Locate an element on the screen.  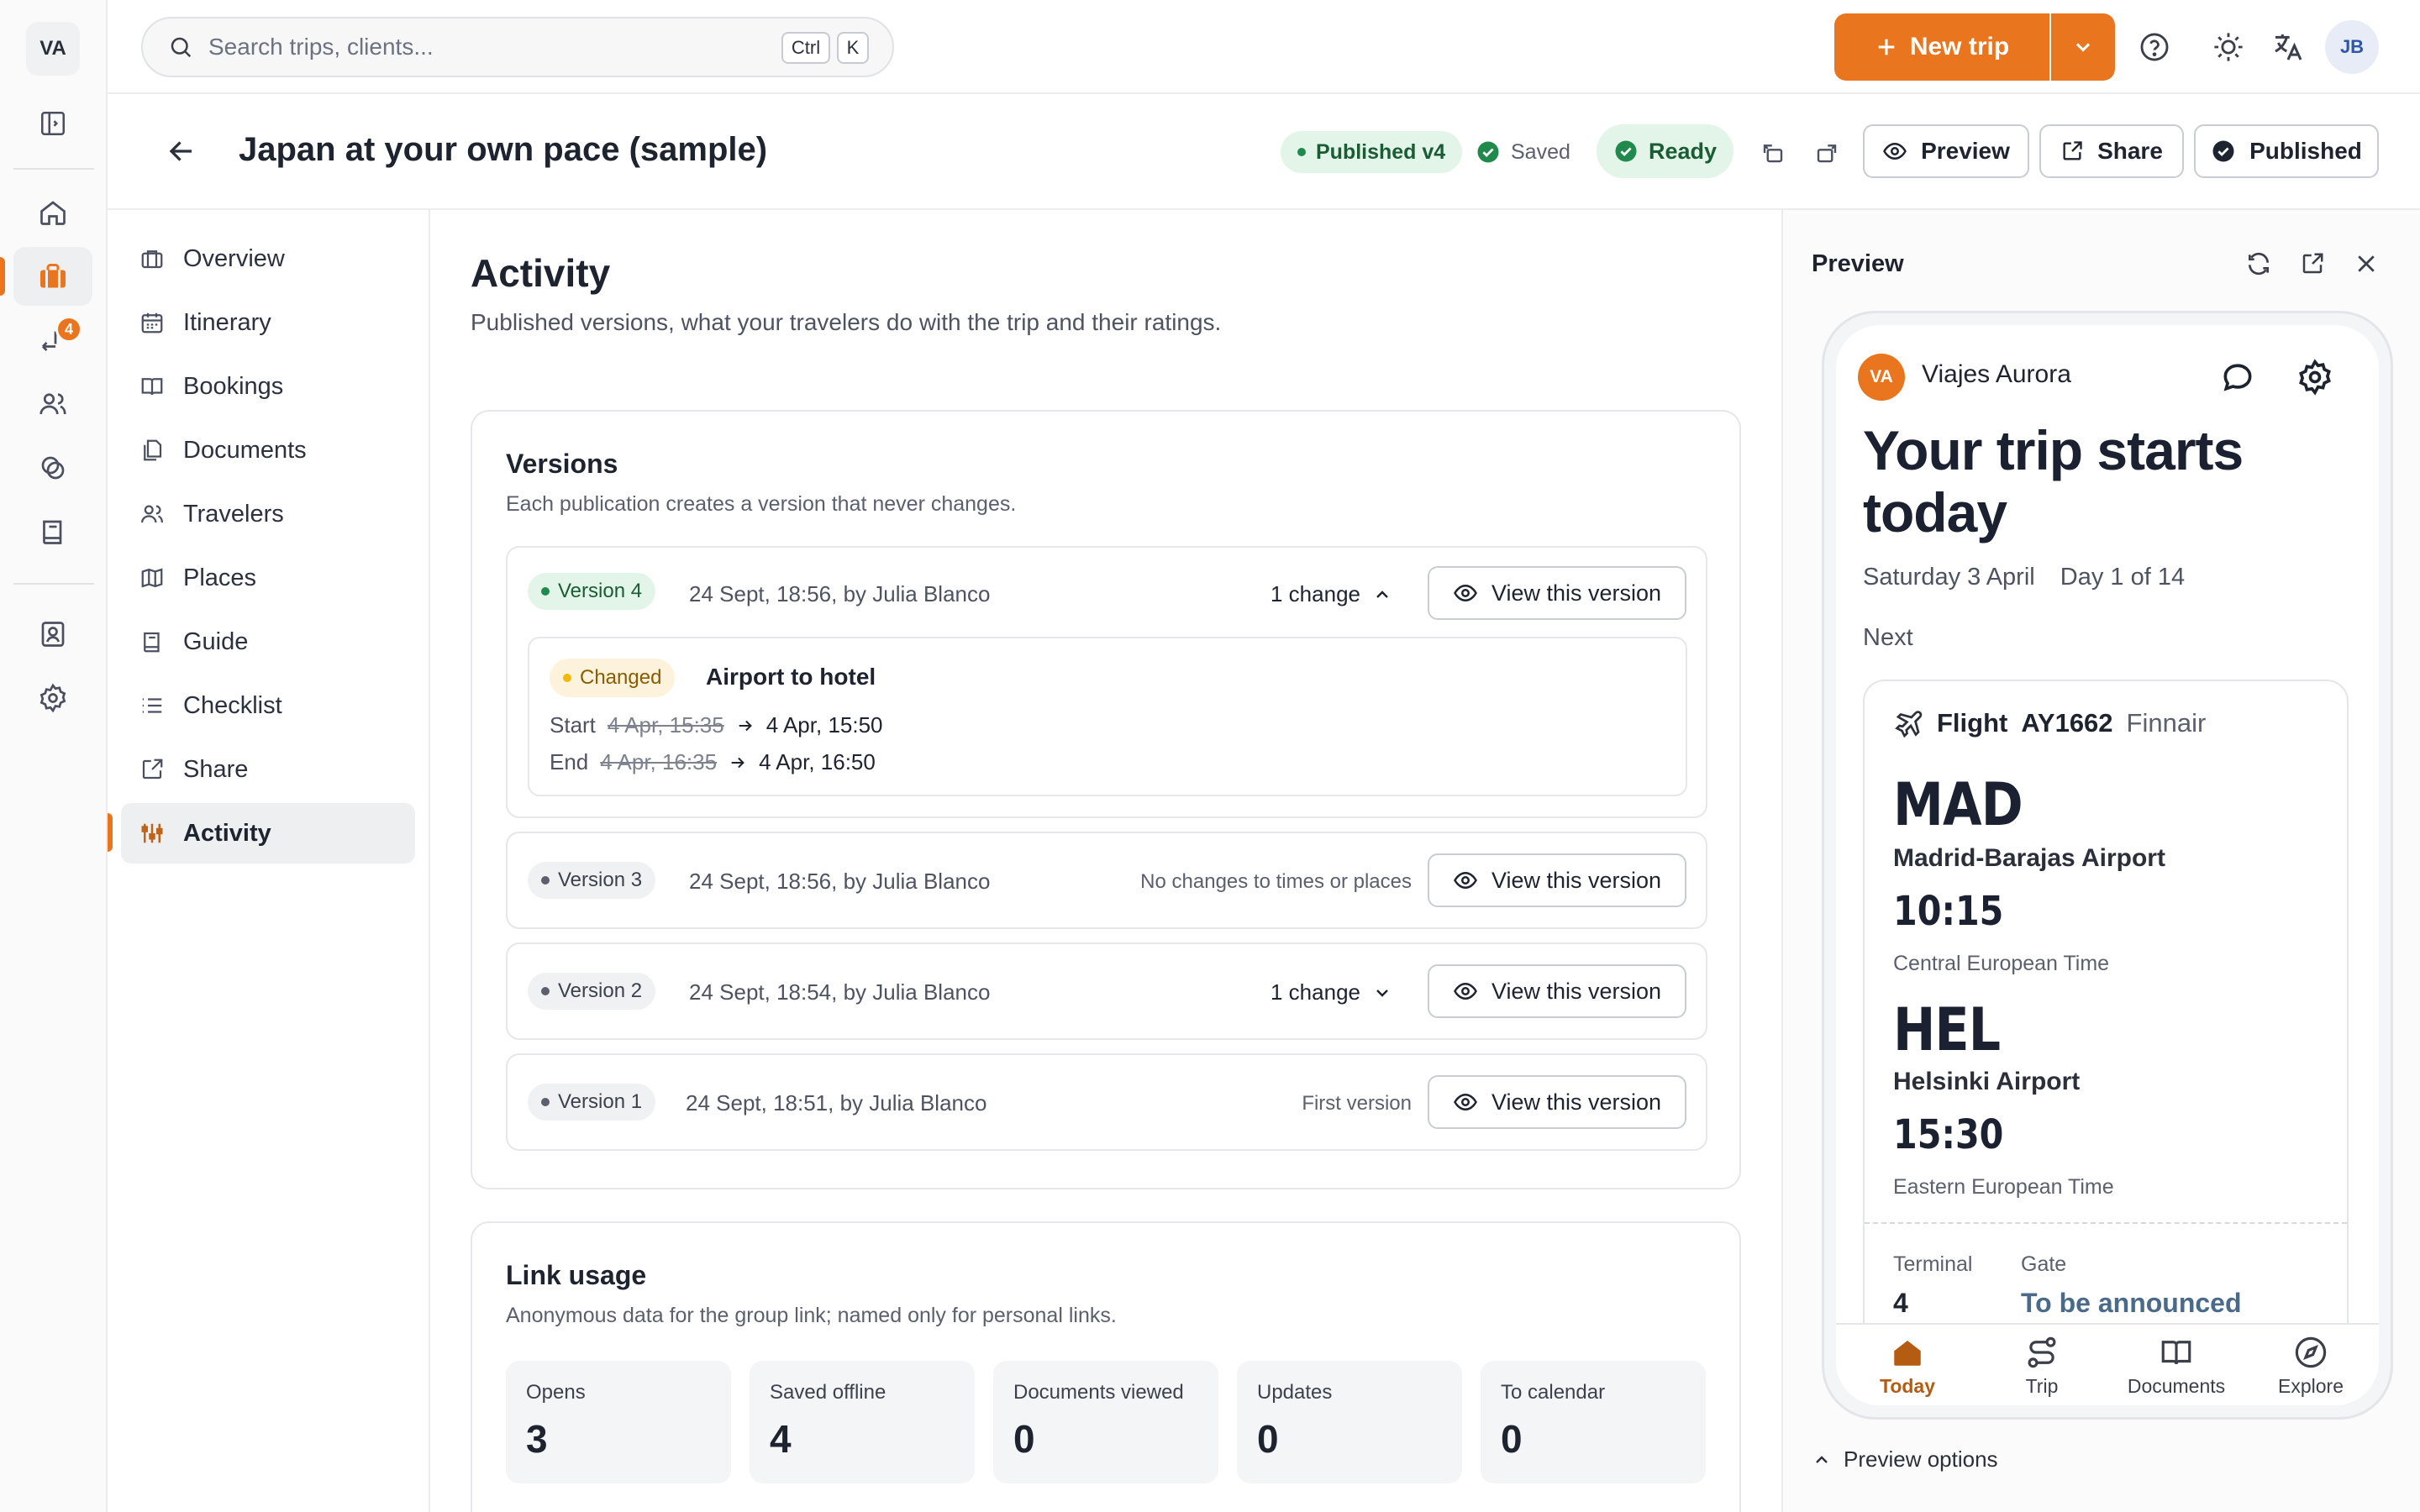
tab-label: Documents is located at coordinates (2176, 1386).